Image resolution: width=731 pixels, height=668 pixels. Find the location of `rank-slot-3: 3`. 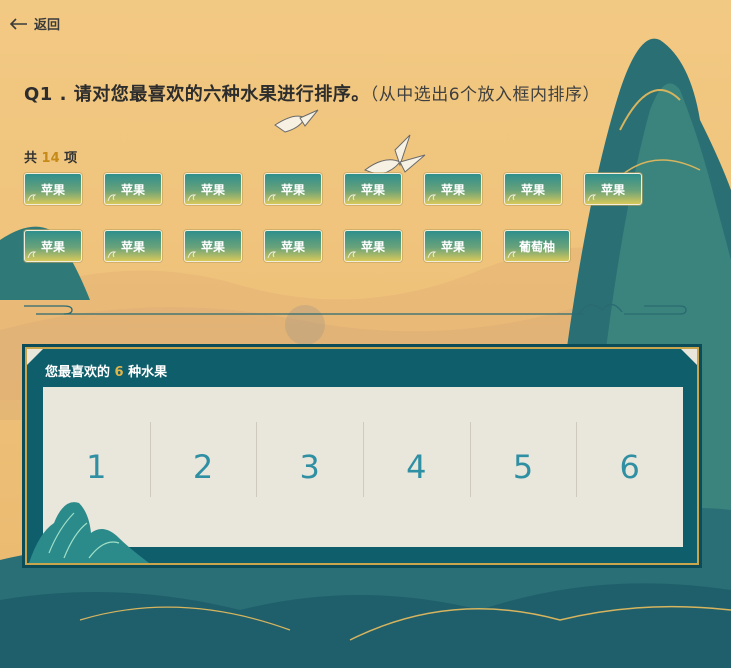

rank-slot-3: 3 is located at coordinates (309, 467).